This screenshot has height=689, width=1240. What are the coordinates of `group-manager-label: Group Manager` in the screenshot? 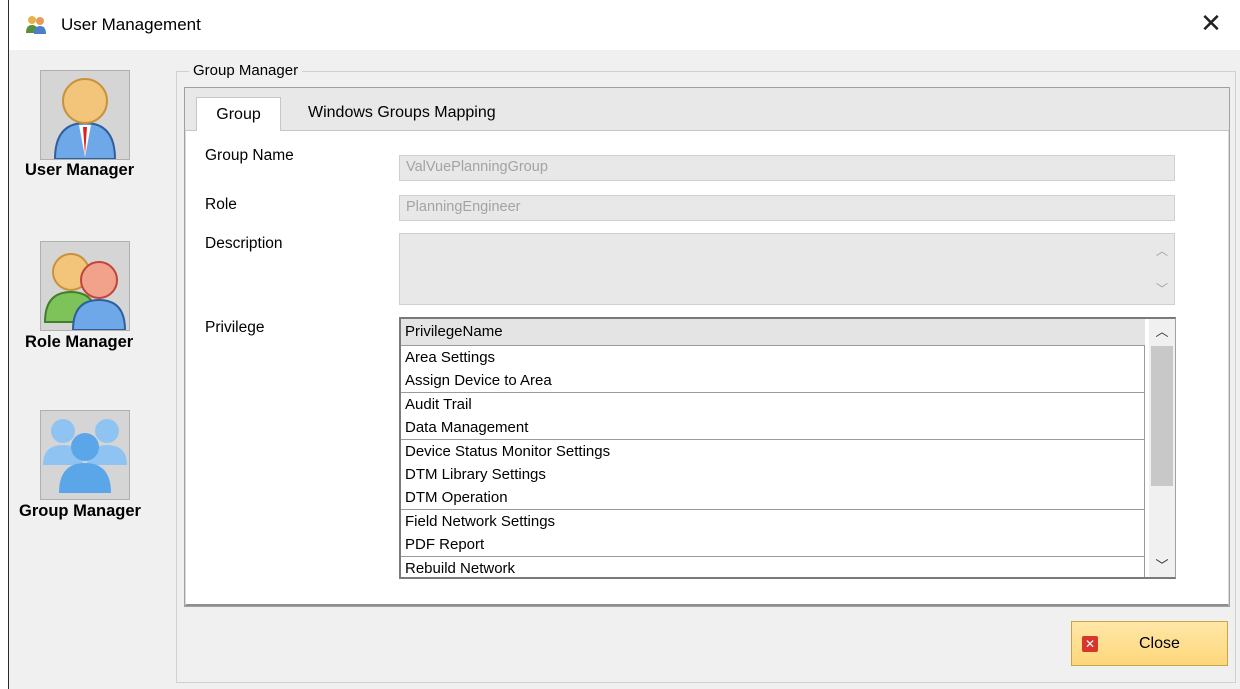 It's located at (80, 511).